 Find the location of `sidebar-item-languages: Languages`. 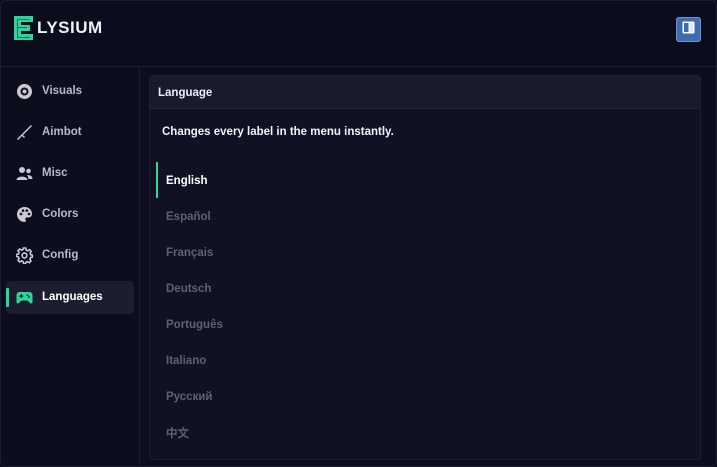

sidebar-item-languages: Languages is located at coordinates (70, 297).